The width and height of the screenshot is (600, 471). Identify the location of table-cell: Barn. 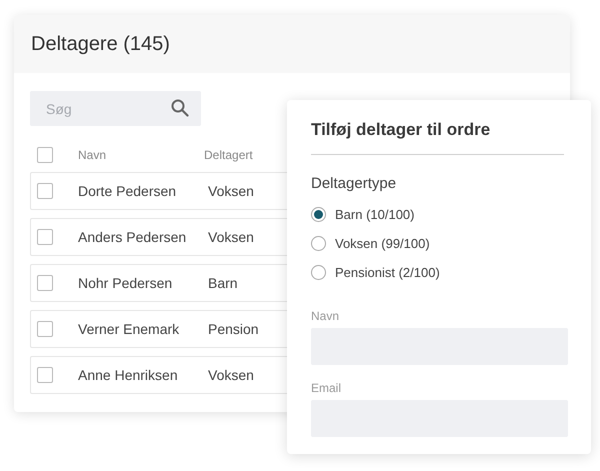
(223, 283).